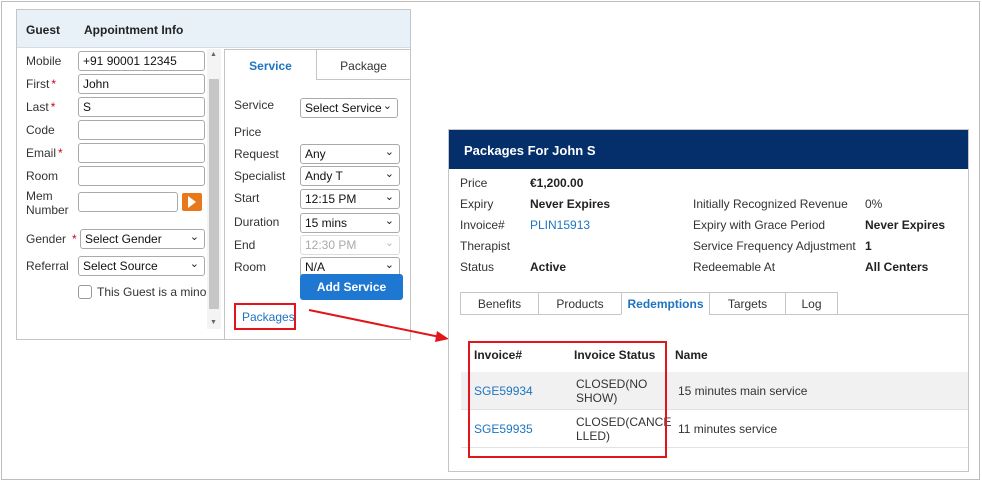 The width and height of the screenshot is (982, 482). What do you see at coordinates (897, 267) in the screenshot?
I see `redeemable-at-value: All Centers` at bounding box center [897, 267].